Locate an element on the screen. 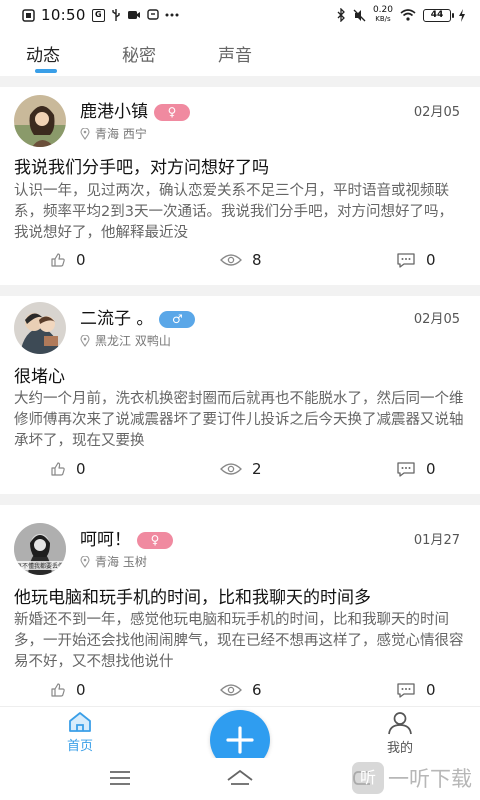 This screenshot has height=800, width=480. app-notification-icon: G is located at coordinates (98, 15).